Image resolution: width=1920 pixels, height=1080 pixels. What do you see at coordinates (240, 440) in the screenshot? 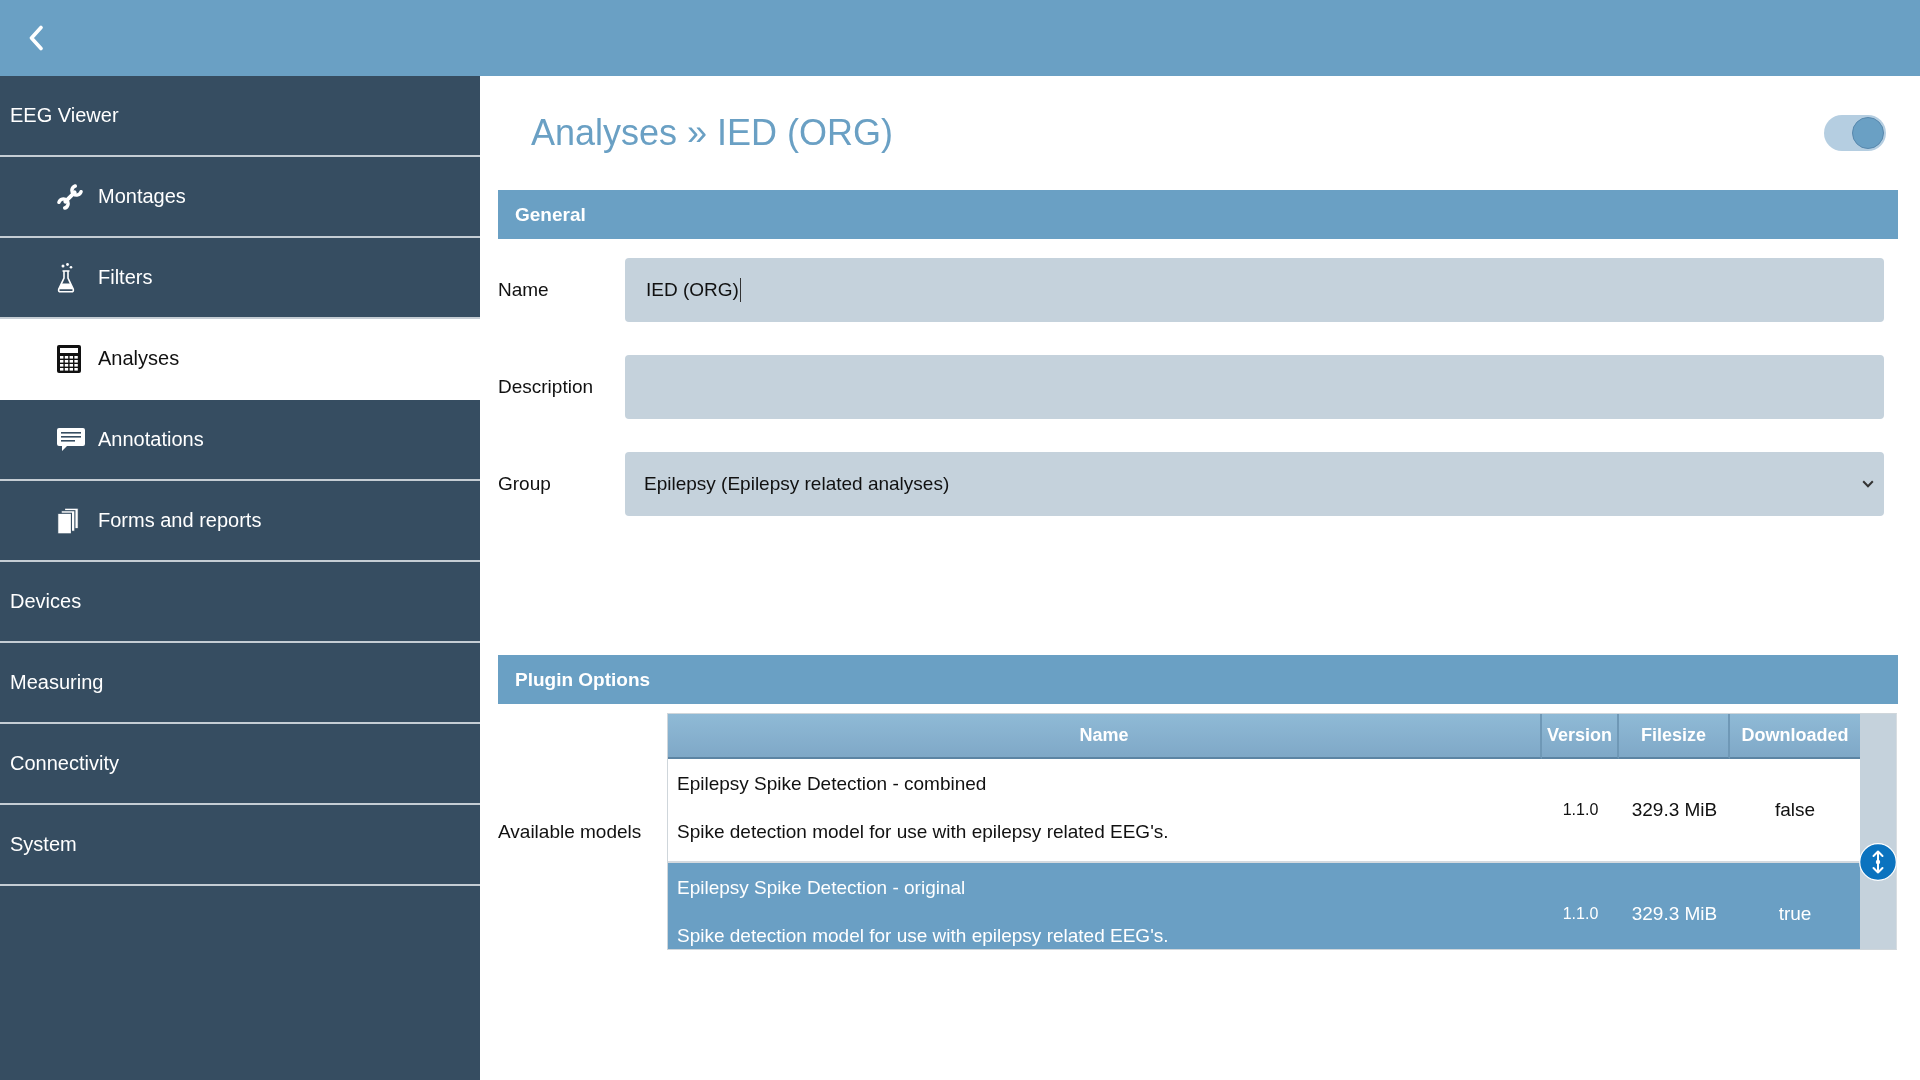
I see `sidebar-item: Annotations` at bounding box center [240, 440].